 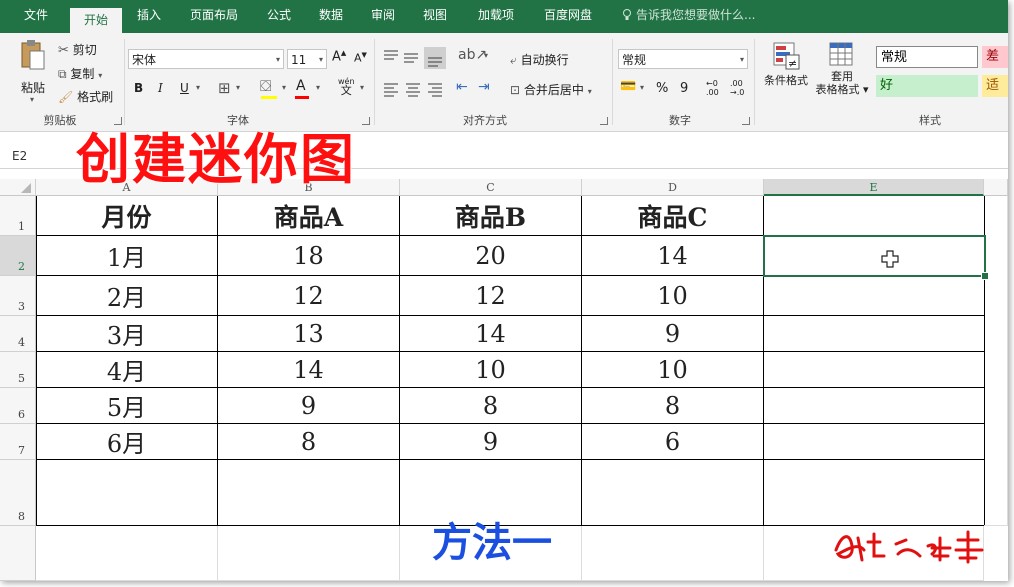 What do you see at coordinates (265, 86) in the screenshot?
I see `fill-color-icon: ⛋` at bounding box center [265, 86].